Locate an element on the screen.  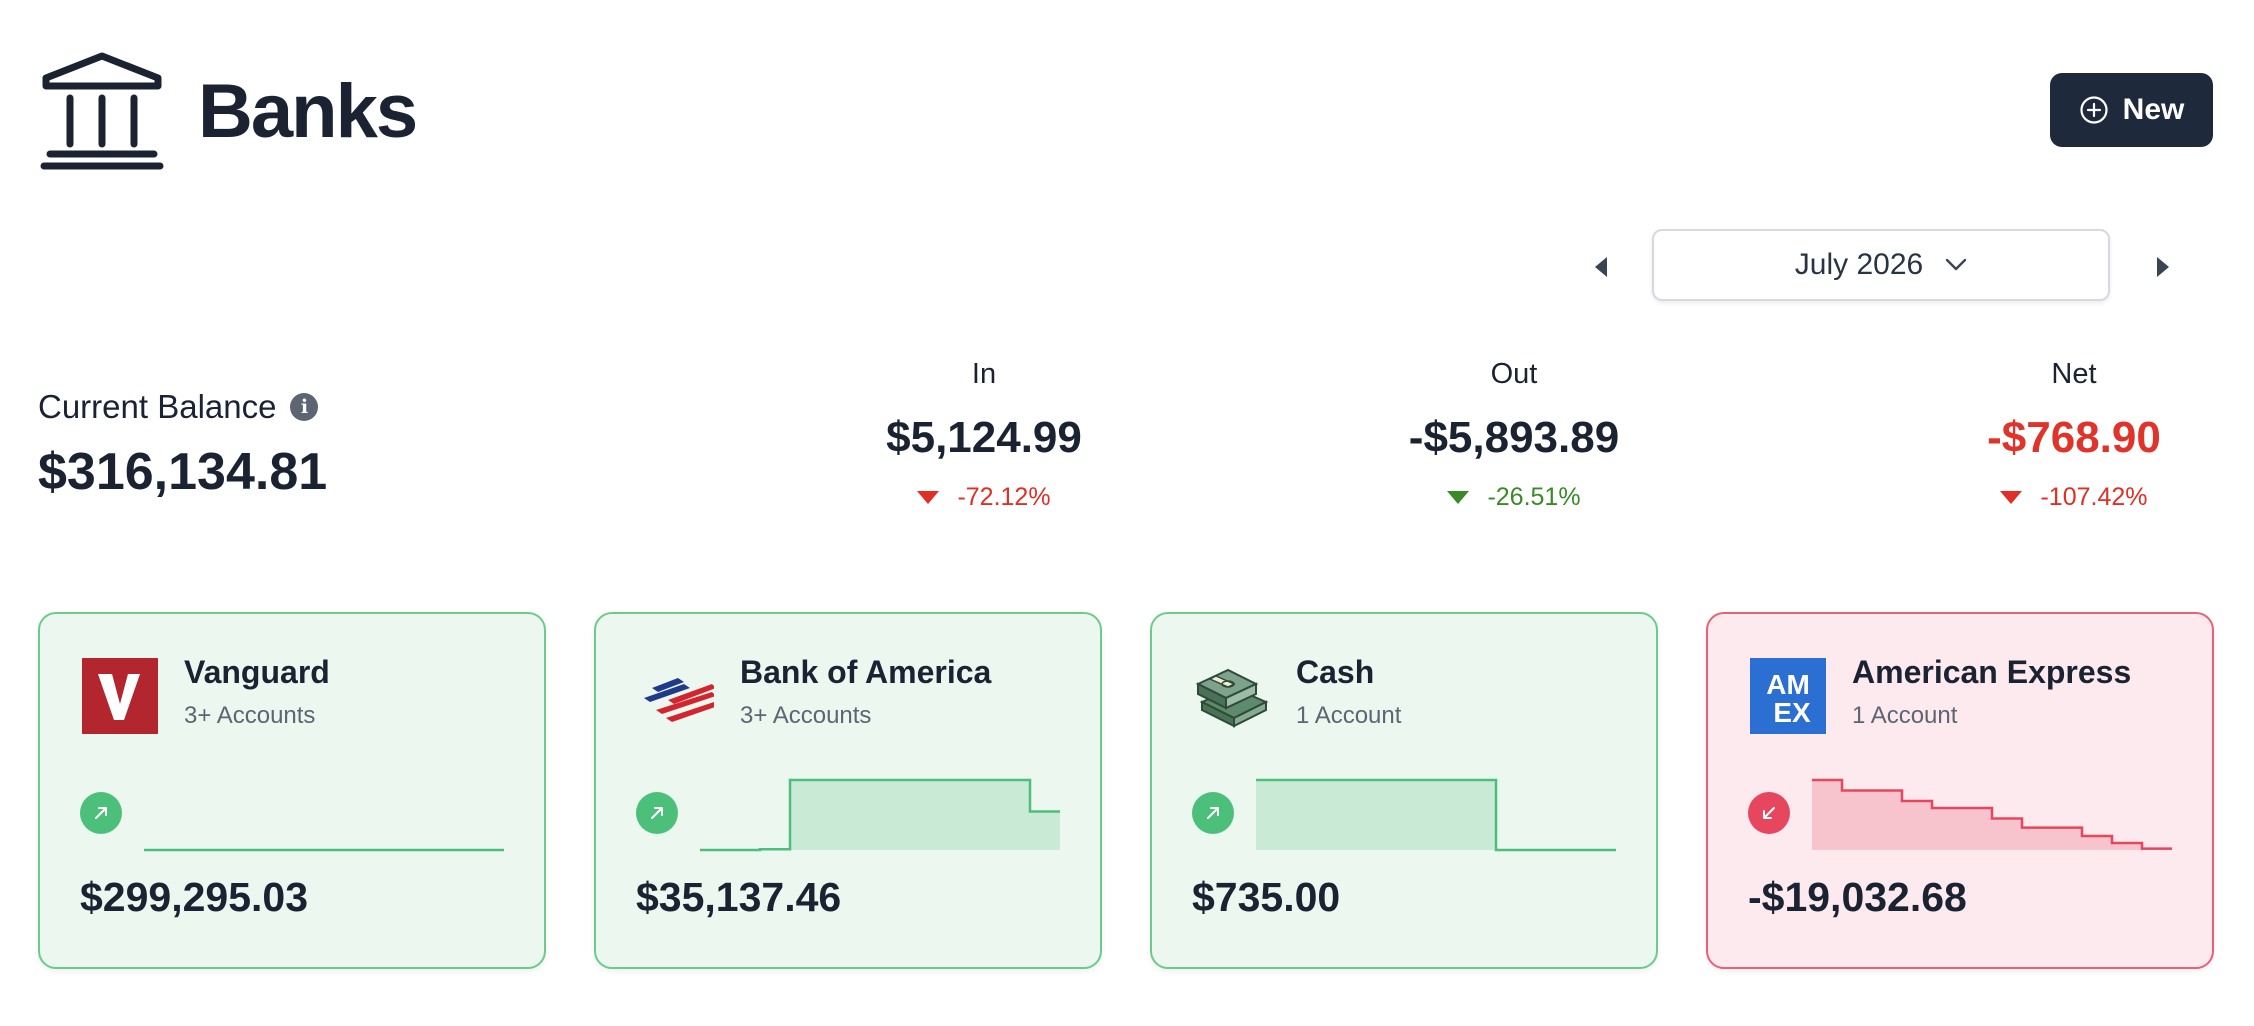
american-express-logo: AM EX is located at coordinates (1788, 696).